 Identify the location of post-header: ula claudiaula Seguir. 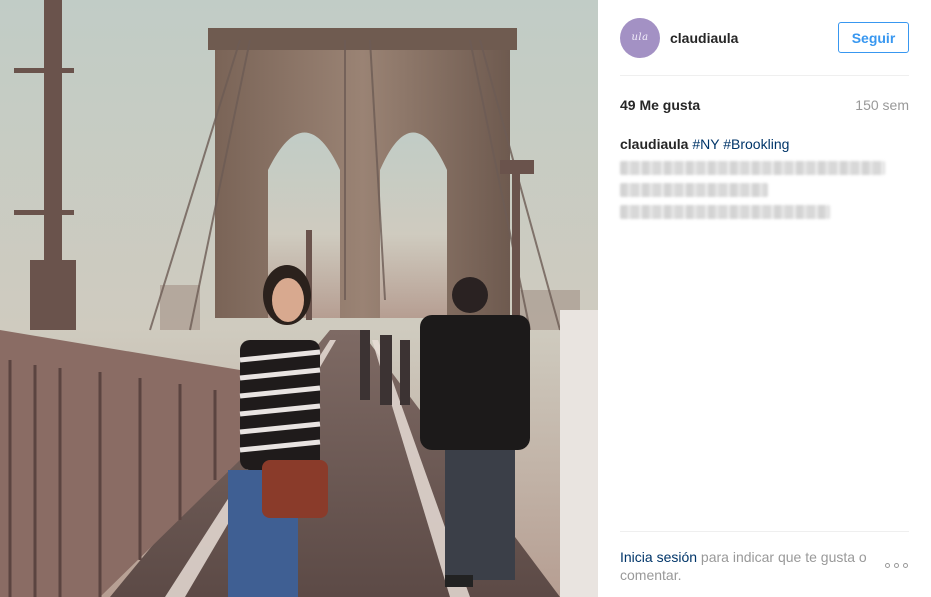
(764, 47).